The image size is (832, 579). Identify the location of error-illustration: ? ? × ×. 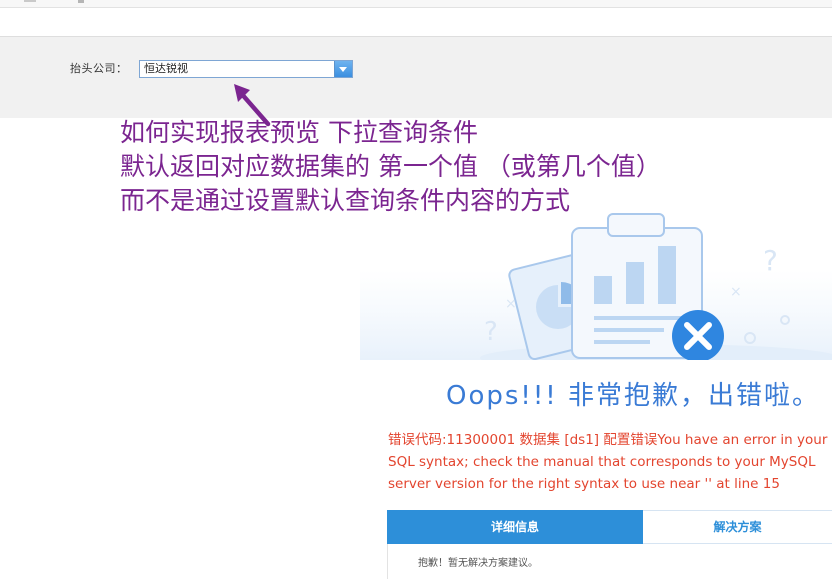
(596, 286).